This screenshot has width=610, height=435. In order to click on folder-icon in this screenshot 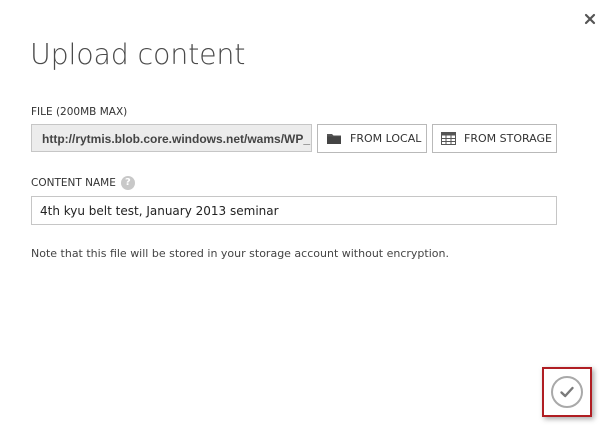, I will do `click(334, 138)`.